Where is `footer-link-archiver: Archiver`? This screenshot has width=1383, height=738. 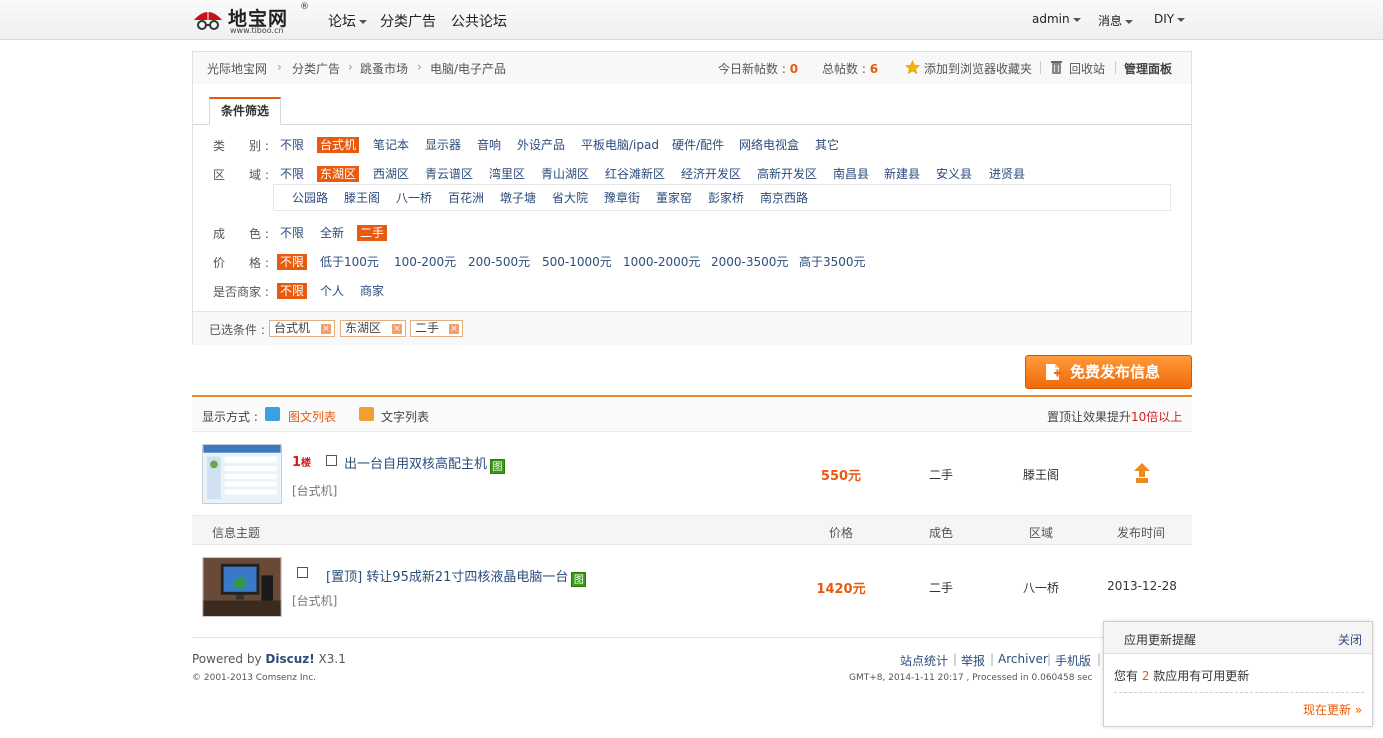
footer-link-archiver: Archiver is located at coordinates (1023, 659).